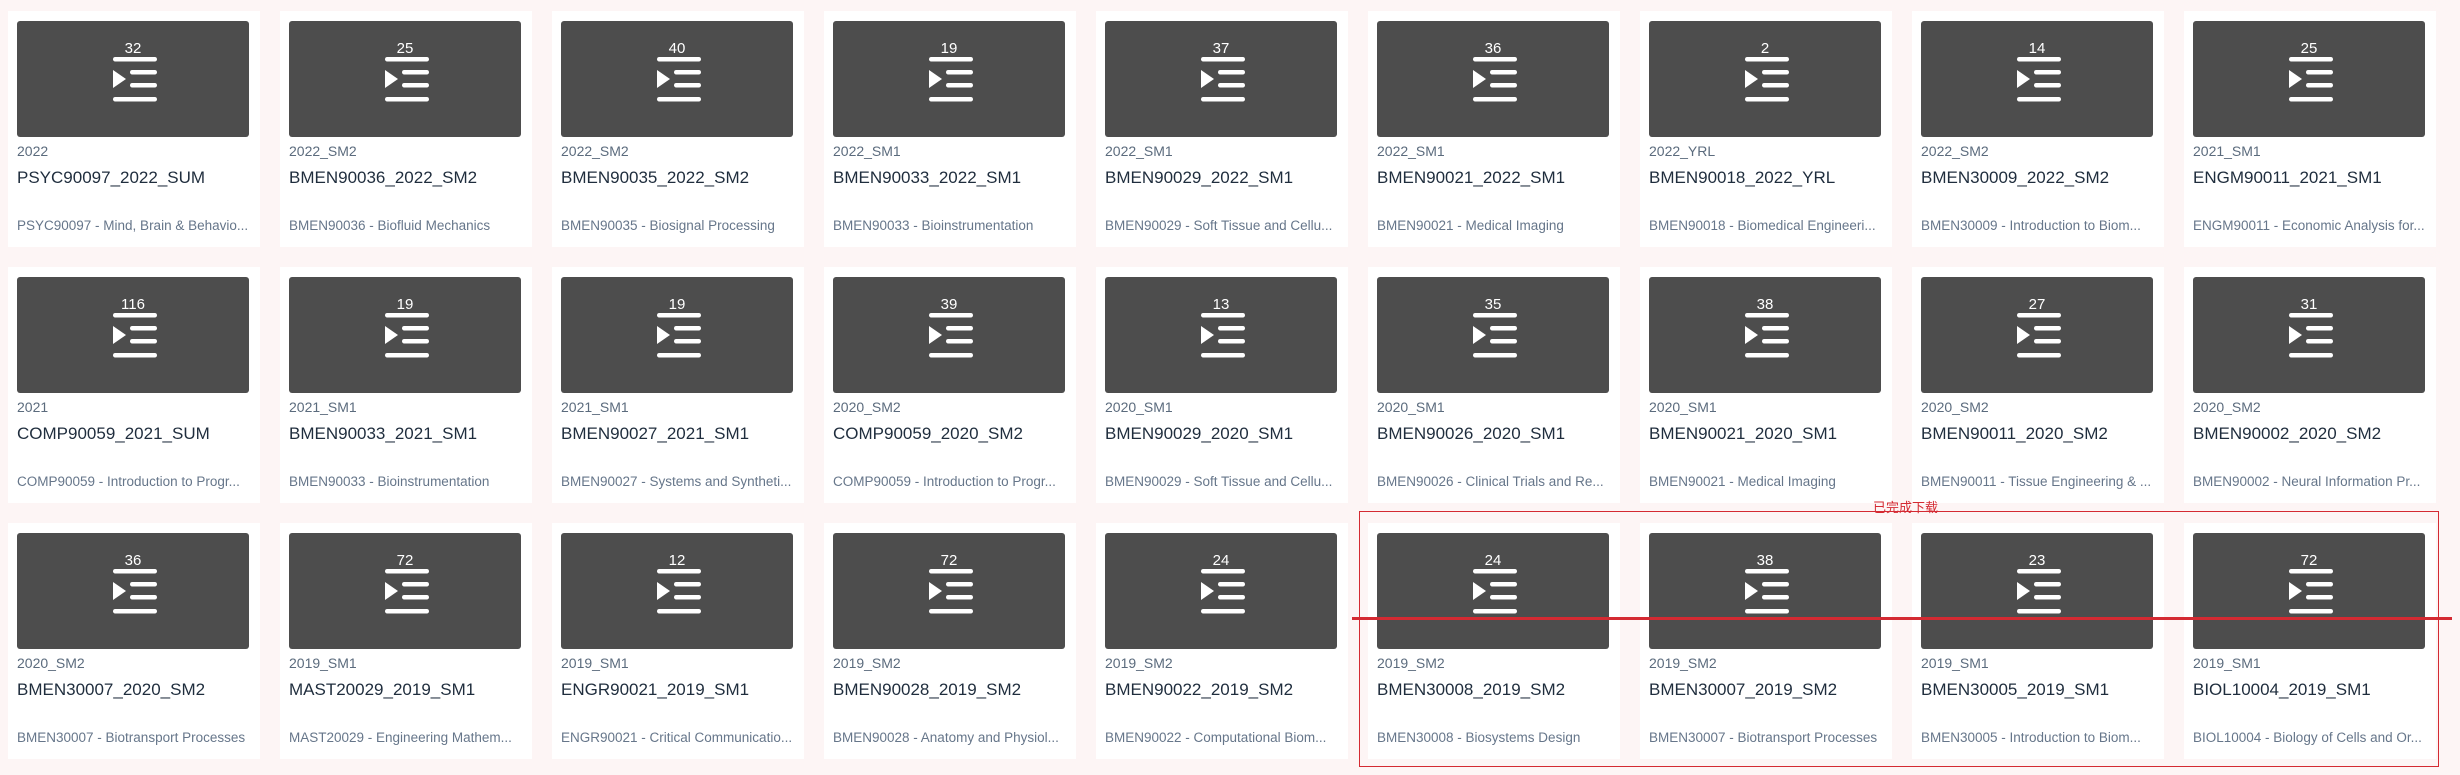 The image size is (2460, 775). I want to click on course-title: BMEN90021_2022_SM1, so click(1471, 178).